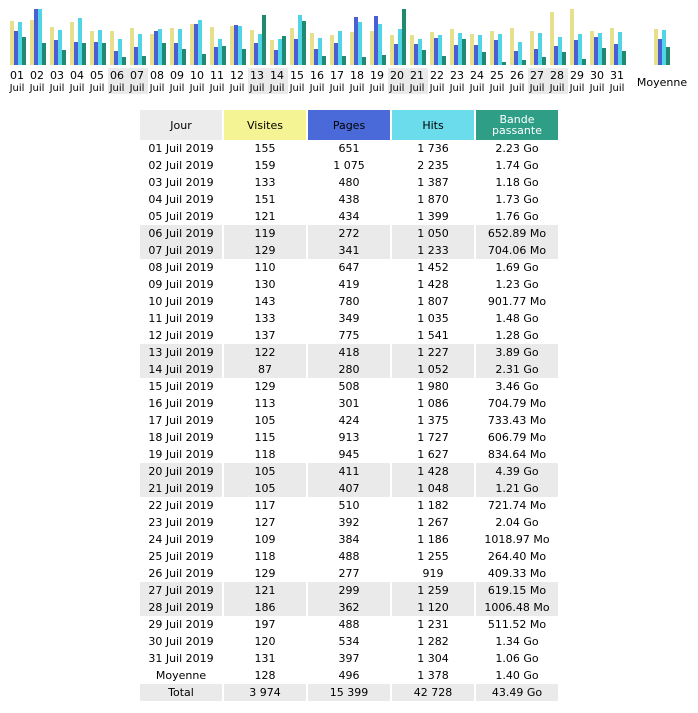  What do you see at coordinates (660, 52) in the screenshot?
I see `bar-average-pages` at bounding box center [660, 52].